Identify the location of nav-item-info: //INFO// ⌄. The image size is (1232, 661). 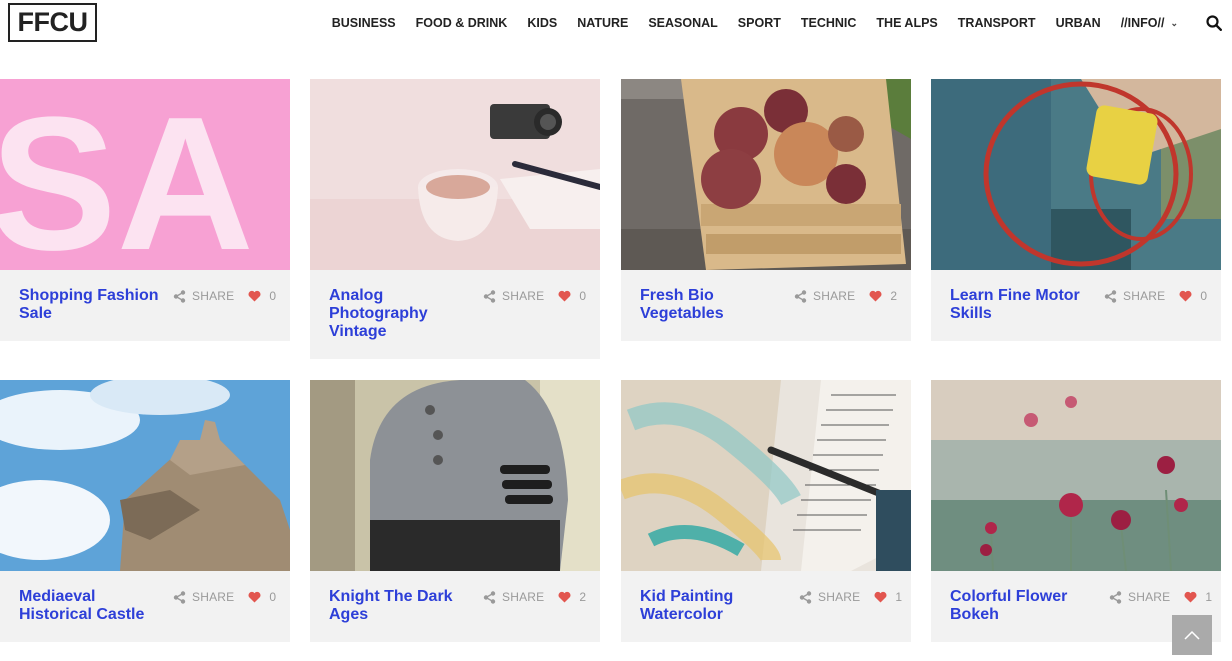
(1149, 23).